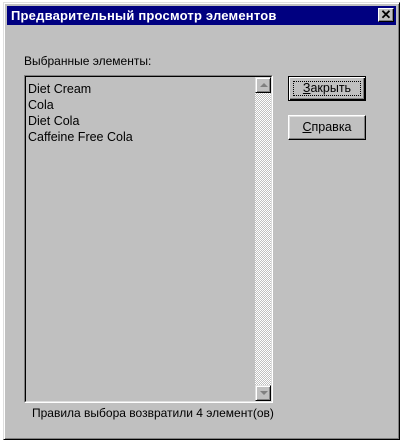 The image size is (403, 443). What do you see at coordinates (88, 61) in the screenshot?
I see `selected-items-label: Выбранные элементы:` at bounding box center [88, 61].